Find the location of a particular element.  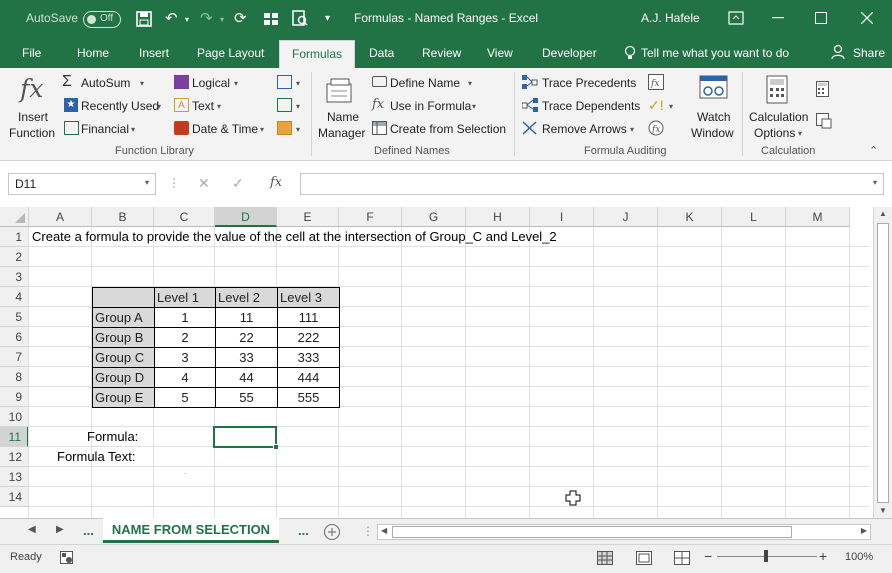

table-cell: 5 is located at coordinates (185, 397).